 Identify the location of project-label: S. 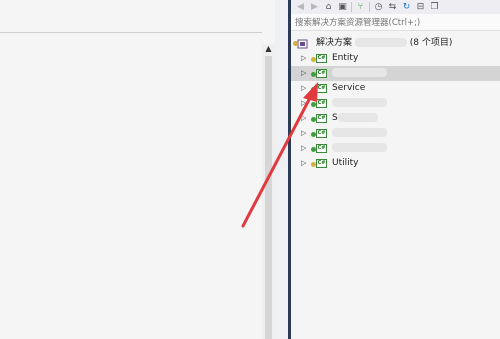
(355, 118).